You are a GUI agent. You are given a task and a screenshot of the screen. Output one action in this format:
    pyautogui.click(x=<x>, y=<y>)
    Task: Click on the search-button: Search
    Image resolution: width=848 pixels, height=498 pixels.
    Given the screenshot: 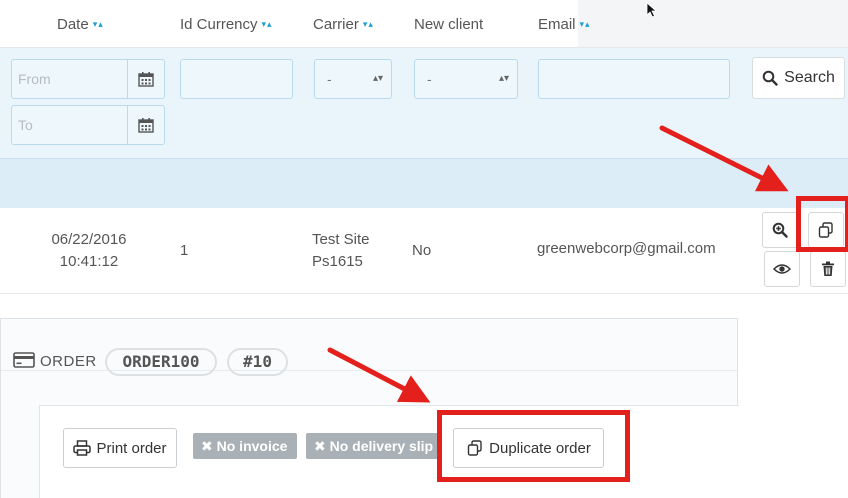 What is the action you would take?
    pyautogui.click(x=798, y=78)
    